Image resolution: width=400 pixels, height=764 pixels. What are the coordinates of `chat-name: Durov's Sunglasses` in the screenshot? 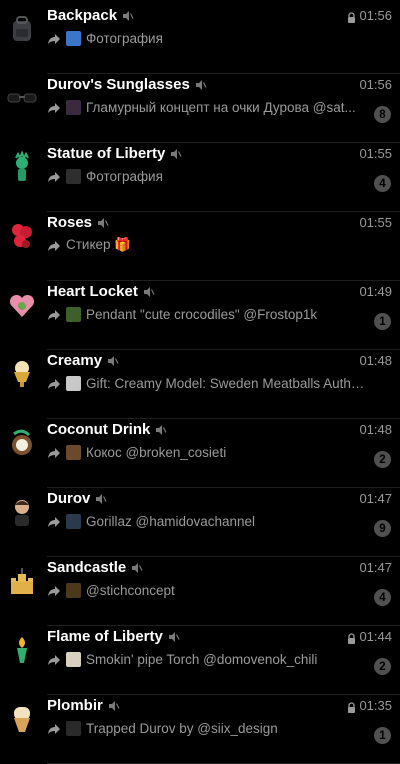 It's located at (118, 84).